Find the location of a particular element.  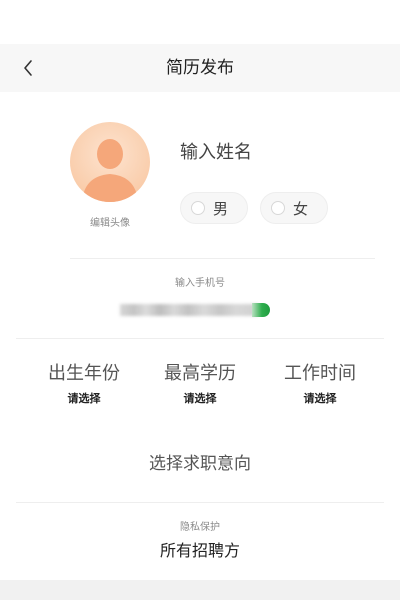

avatar-button is located at coordinates (110, 162).